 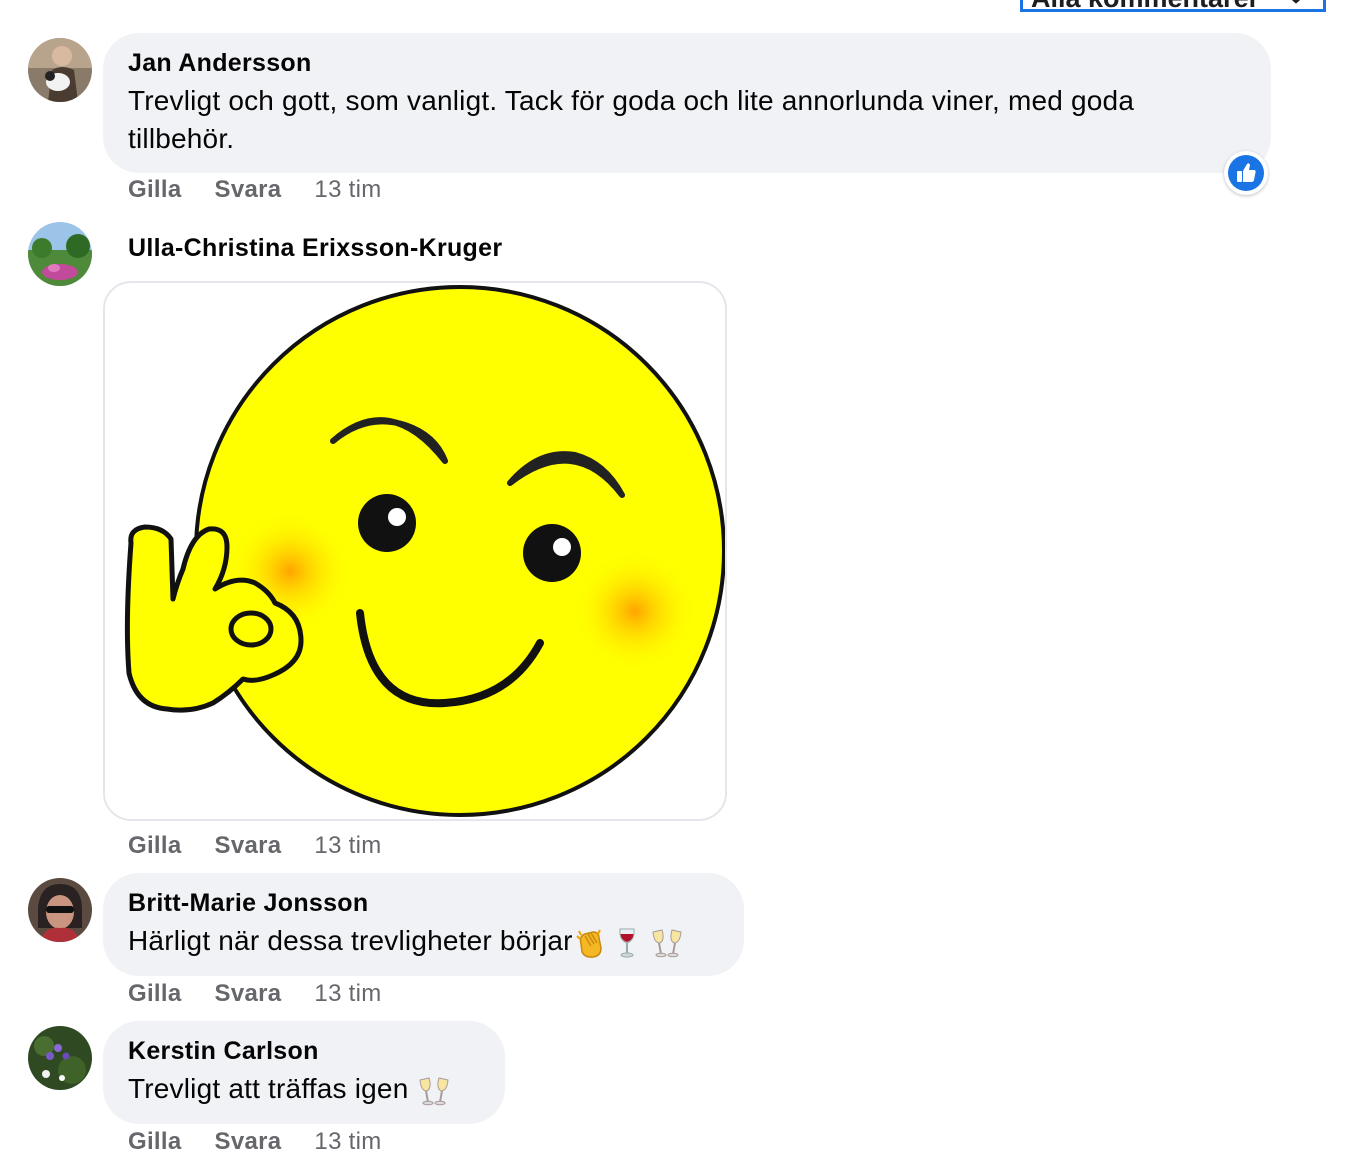 What do you see at coordinates (589, 943) in the screenshot?
I see `clapping-hands-emoji` at bounding box center [589, 943].